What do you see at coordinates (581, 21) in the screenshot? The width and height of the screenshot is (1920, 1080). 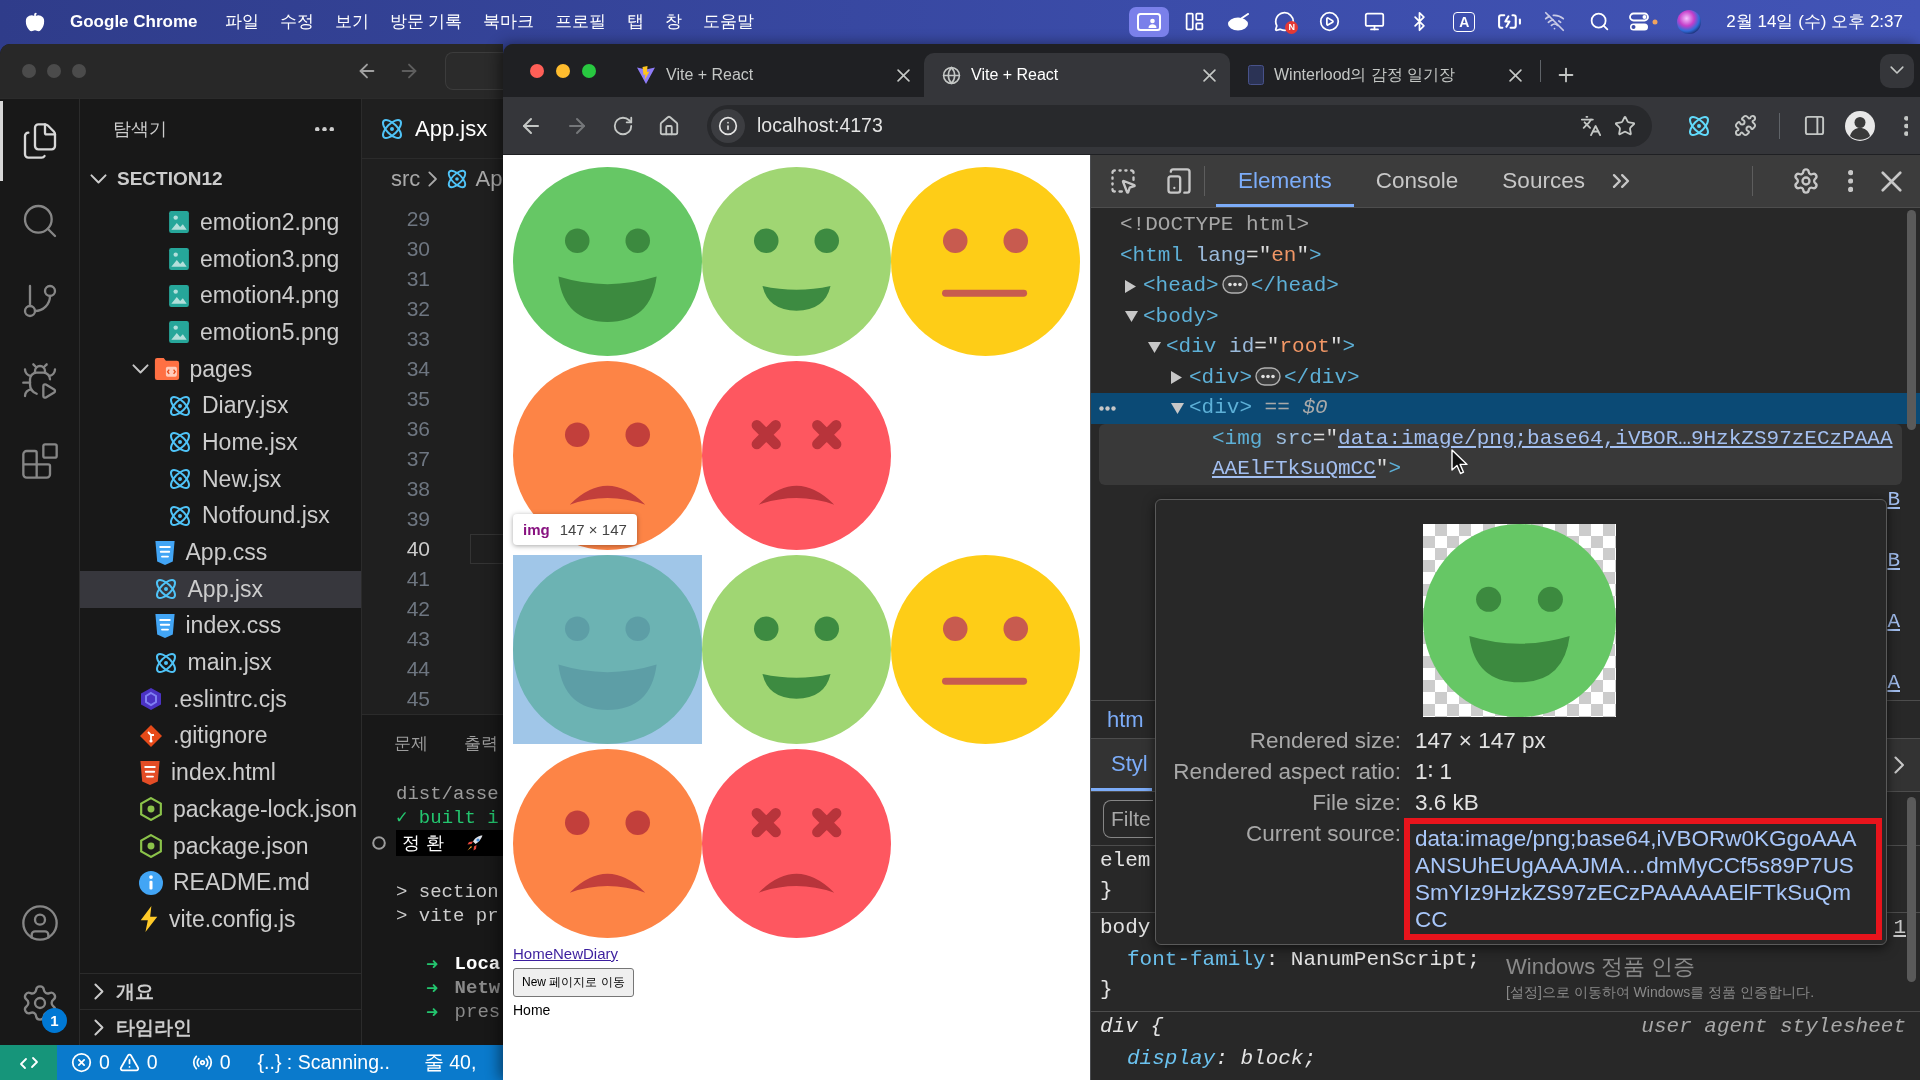 I see `menu-item: 프로필` at bounding box center [581, 21].